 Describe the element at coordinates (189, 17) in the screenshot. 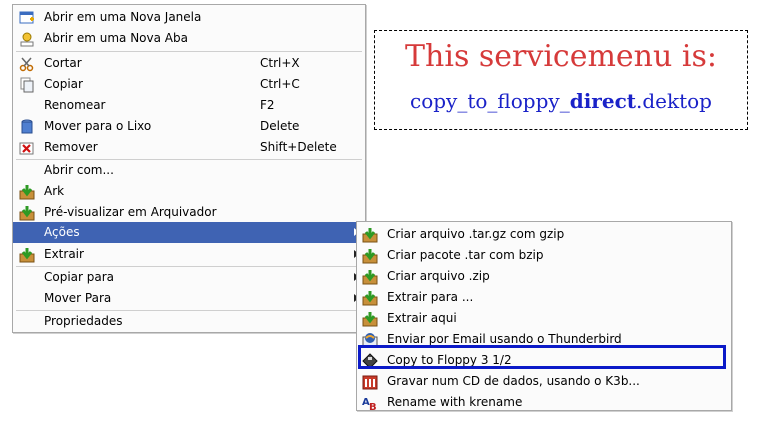

I see `menu-item-open-new-window: Abrir em uma Nova Janela` at that location.